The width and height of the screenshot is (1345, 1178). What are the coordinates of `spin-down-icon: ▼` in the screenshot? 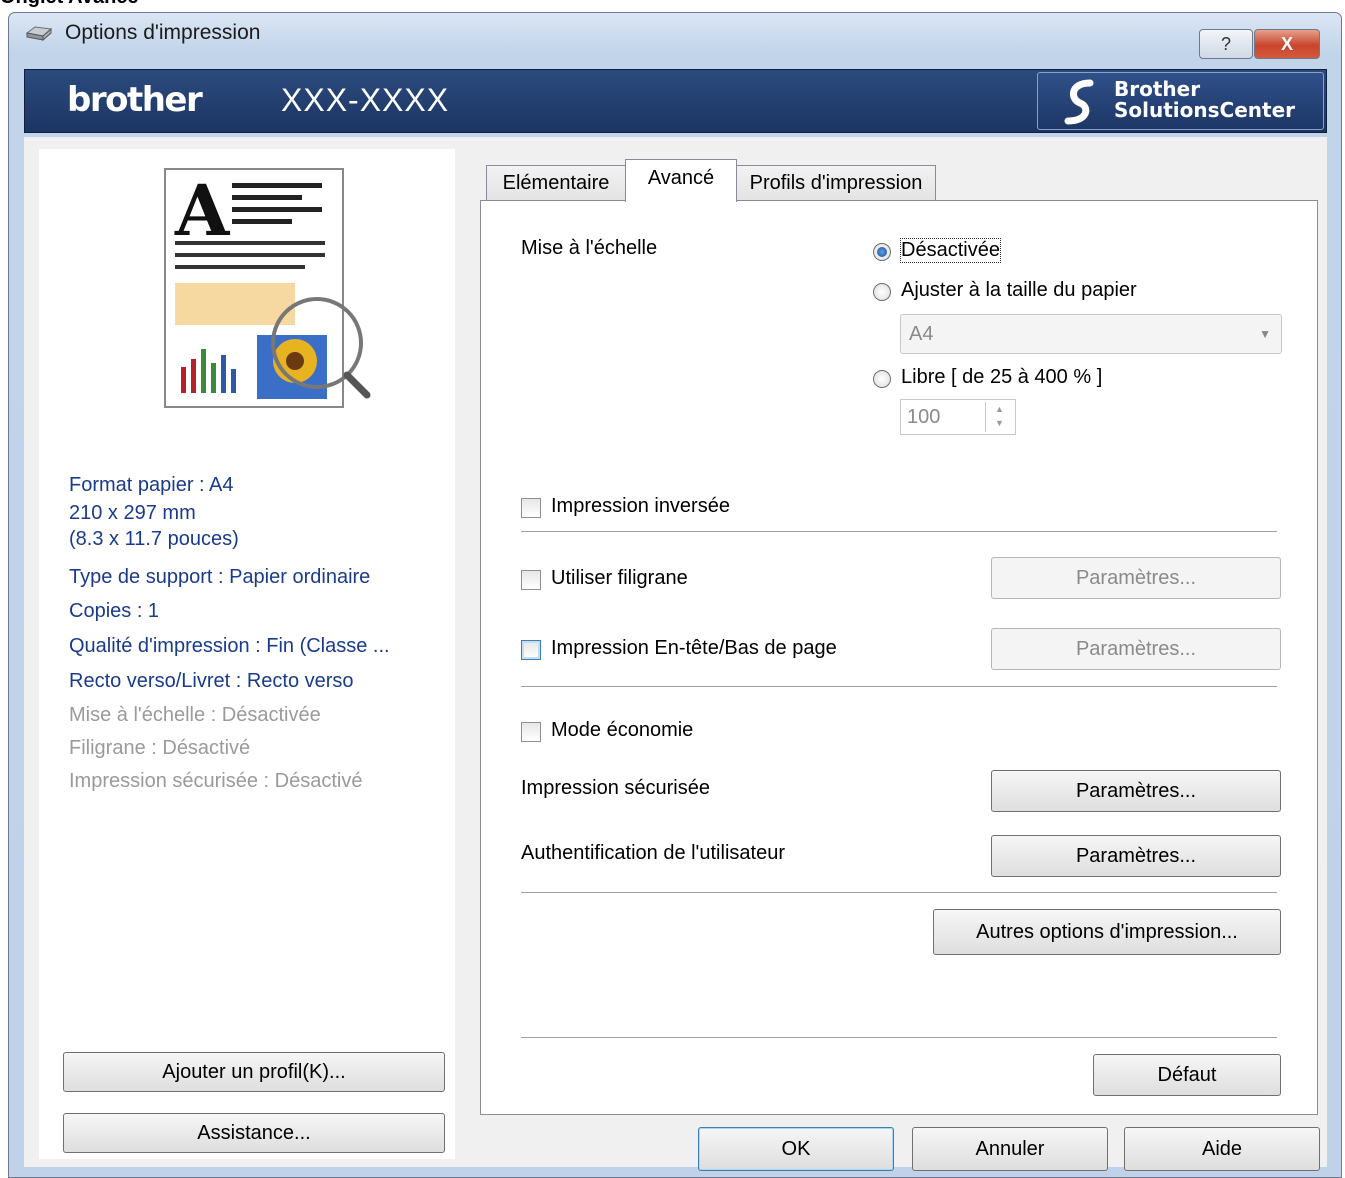 It's located at (999, 423).